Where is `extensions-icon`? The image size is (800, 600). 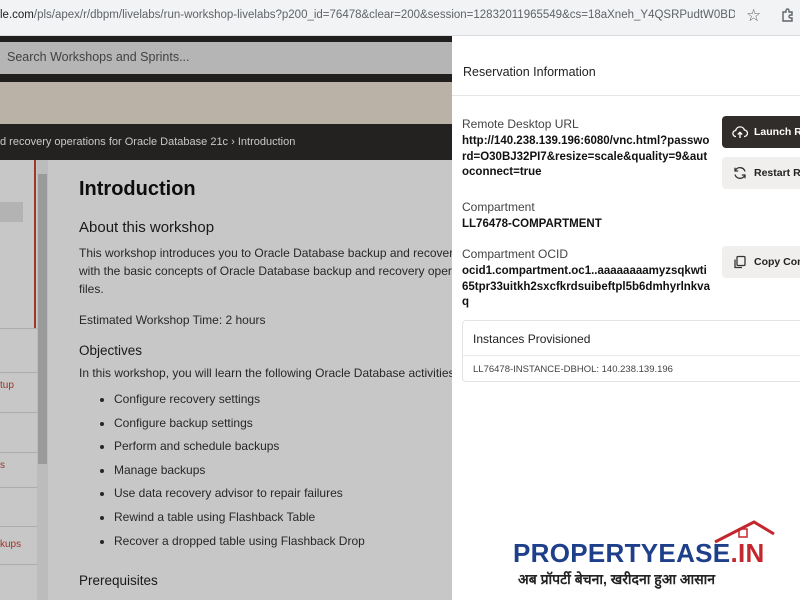
extensions-icon is located at coordinates (788, 15).